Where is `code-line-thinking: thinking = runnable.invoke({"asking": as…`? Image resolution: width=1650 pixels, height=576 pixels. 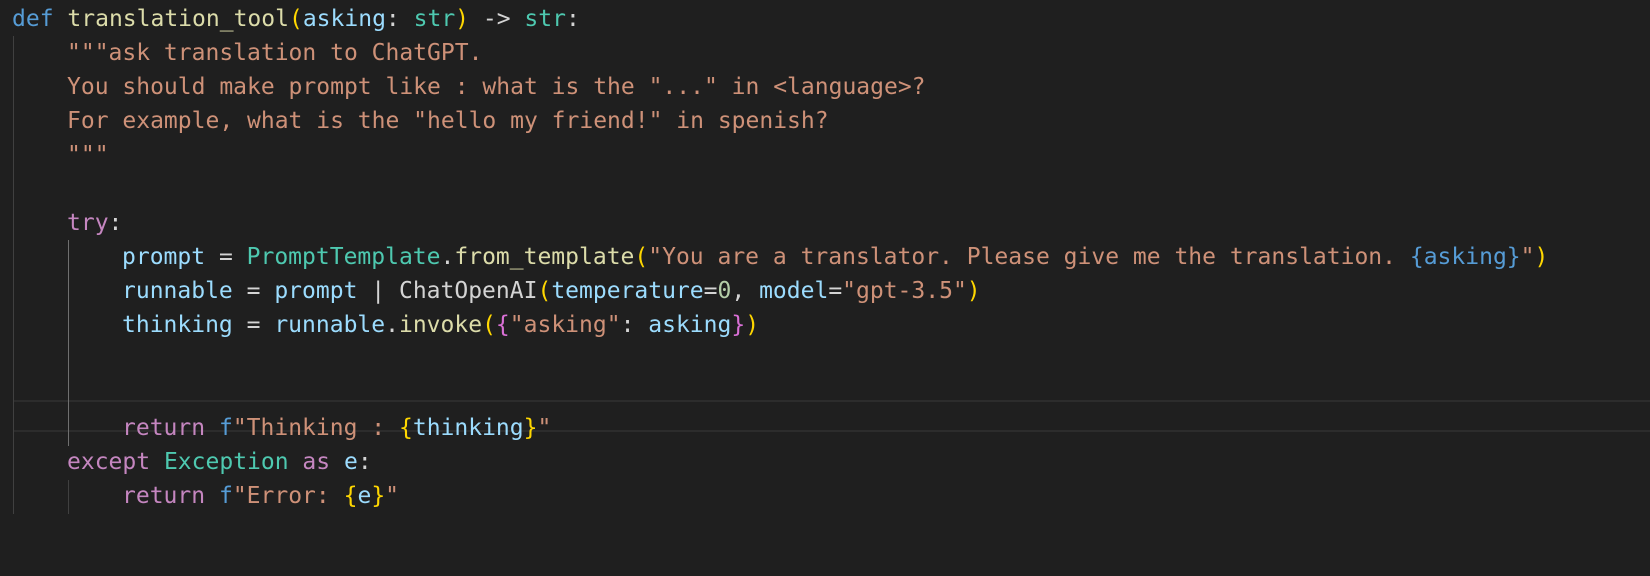 code-line-thinking: thinking = runnable.invoke({"asking": as… is located at coordinates (440, 325).